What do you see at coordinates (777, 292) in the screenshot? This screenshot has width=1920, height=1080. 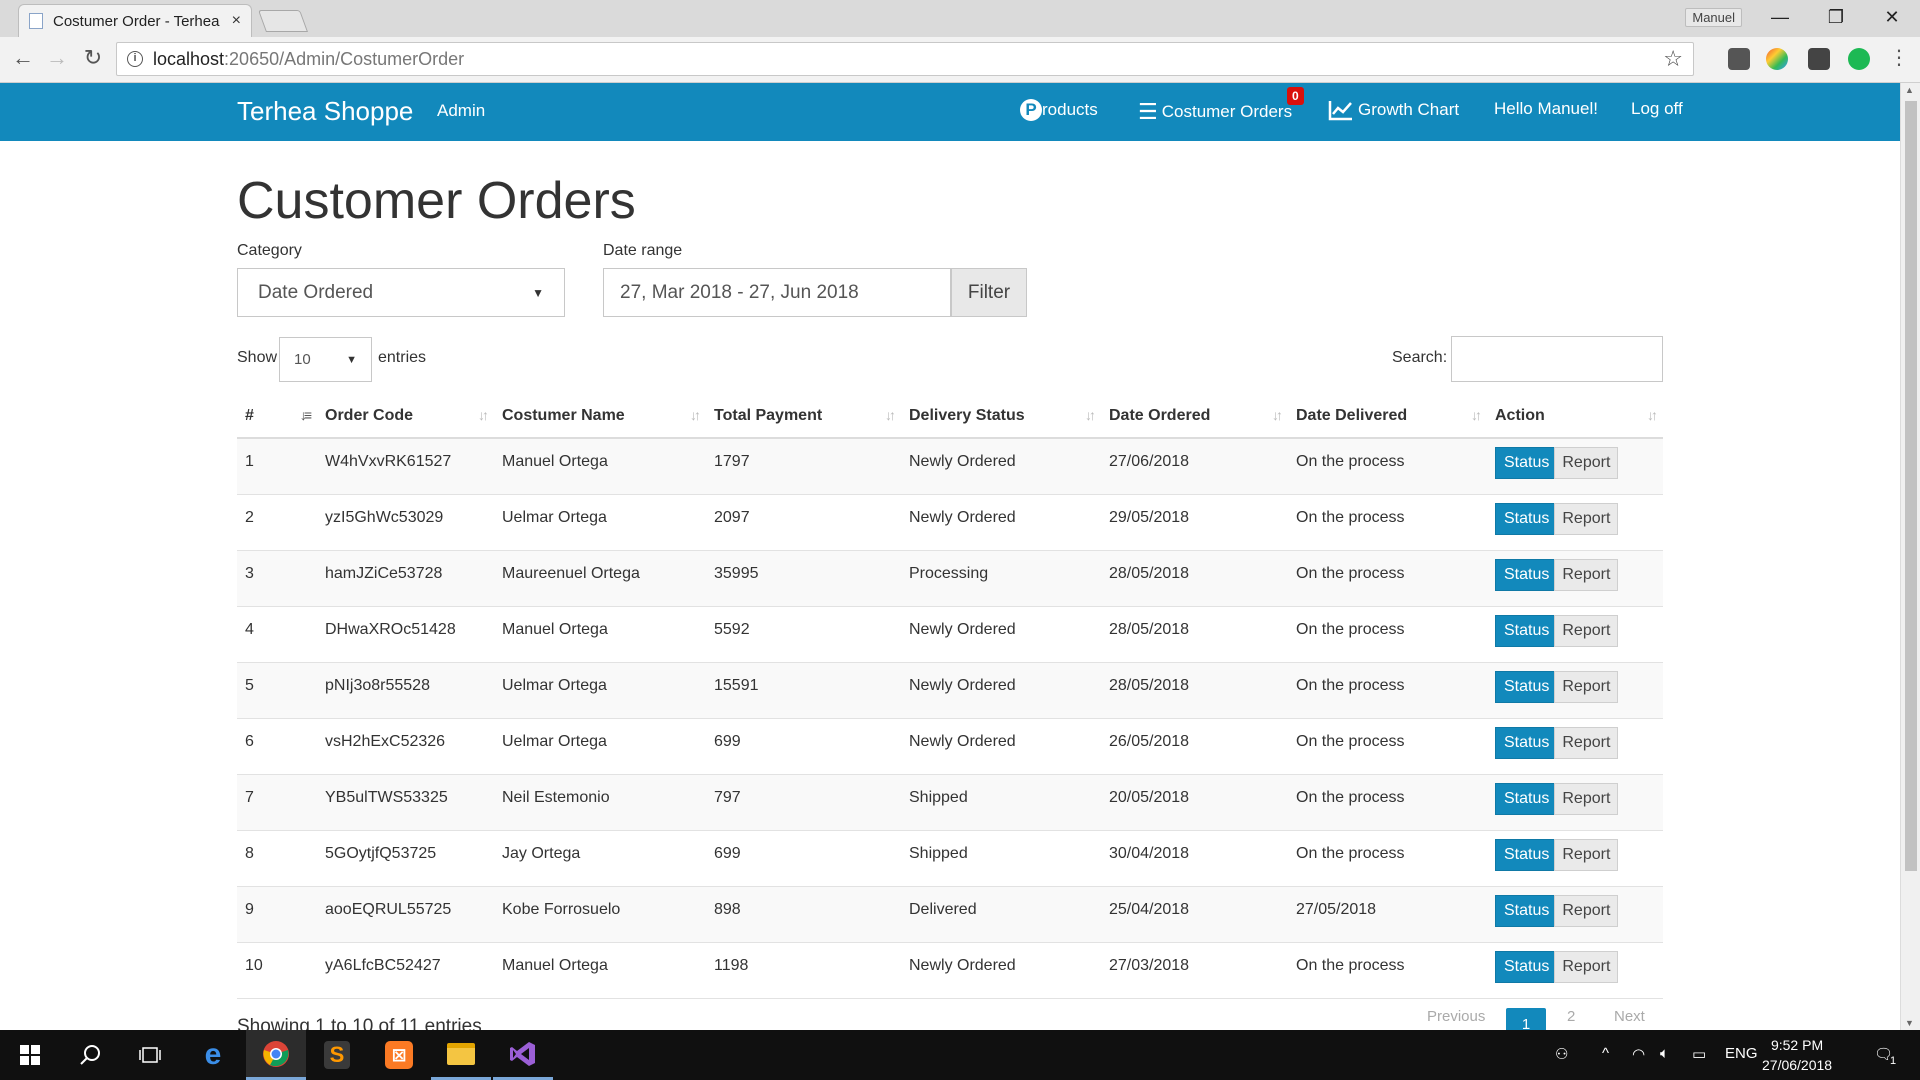 I see `date-range-input: 27, Mar 2018 - 27, Jun 2018` at bounding box center [777, 292].